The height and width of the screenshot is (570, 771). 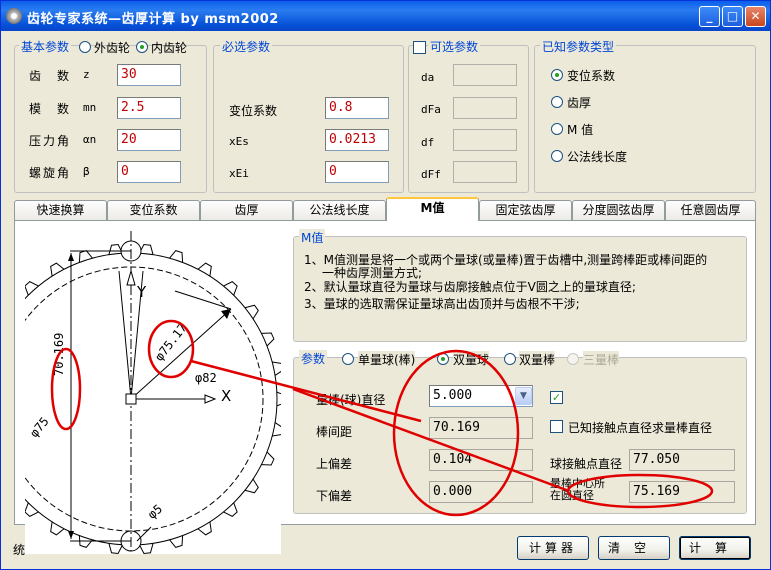 What do you see at coordinates (557, 102) in the screenshot?
I see `known-tooth-thickness-radio` at bounding box center [557, 102].